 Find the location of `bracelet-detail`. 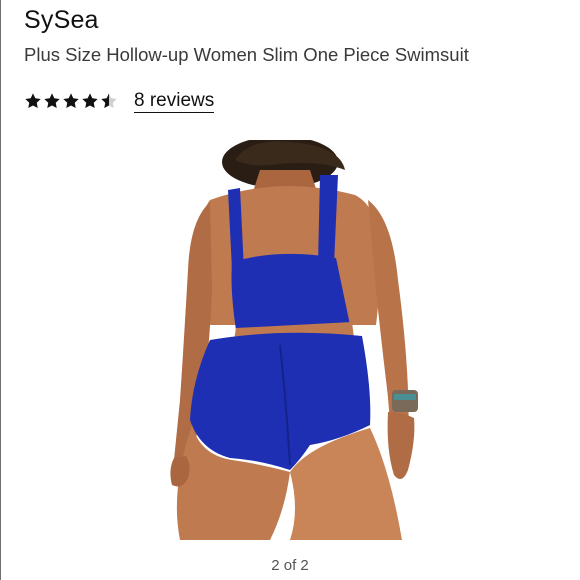

bracelet-detail is located at coordinates (405, 397).